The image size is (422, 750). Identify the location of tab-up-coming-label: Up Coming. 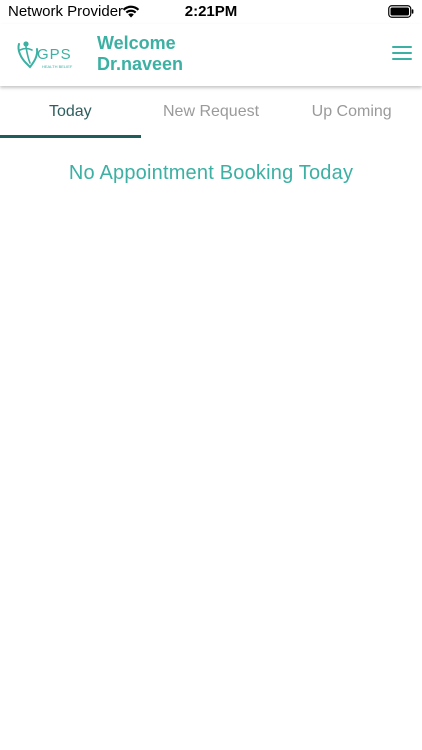
(351, 111).